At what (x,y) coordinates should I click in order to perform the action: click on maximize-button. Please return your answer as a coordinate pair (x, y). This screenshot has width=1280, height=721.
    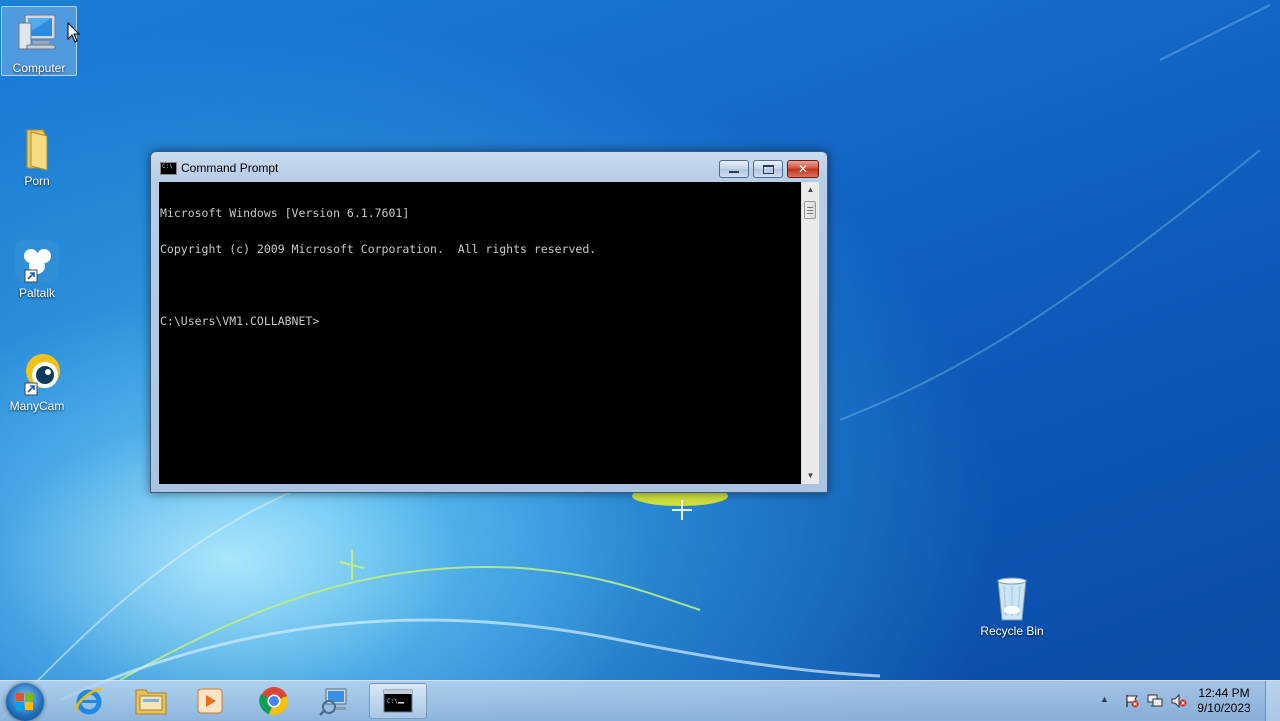
    Looking at the image, I should click on (768, 169).